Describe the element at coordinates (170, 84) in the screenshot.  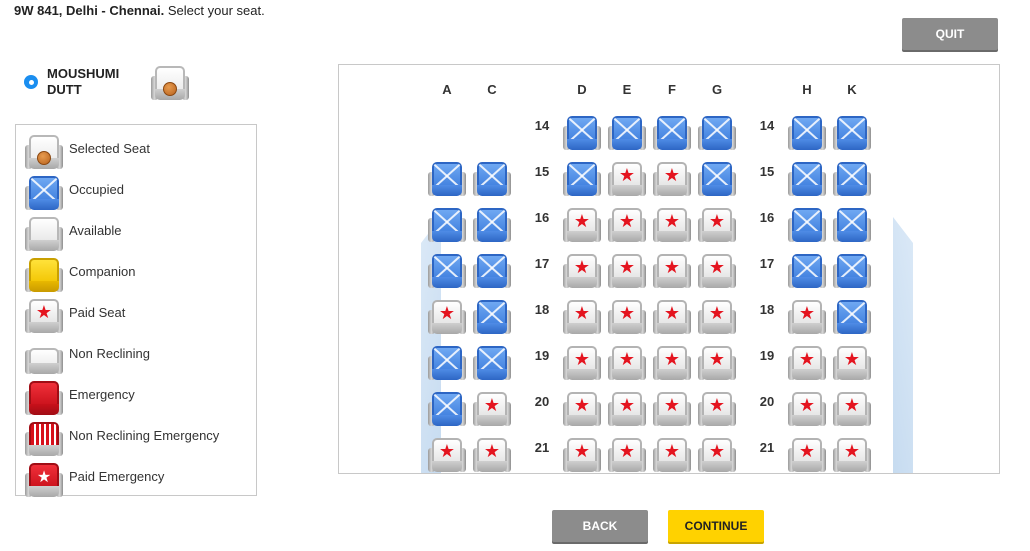
I see `passenger-seat-icon` at that location.